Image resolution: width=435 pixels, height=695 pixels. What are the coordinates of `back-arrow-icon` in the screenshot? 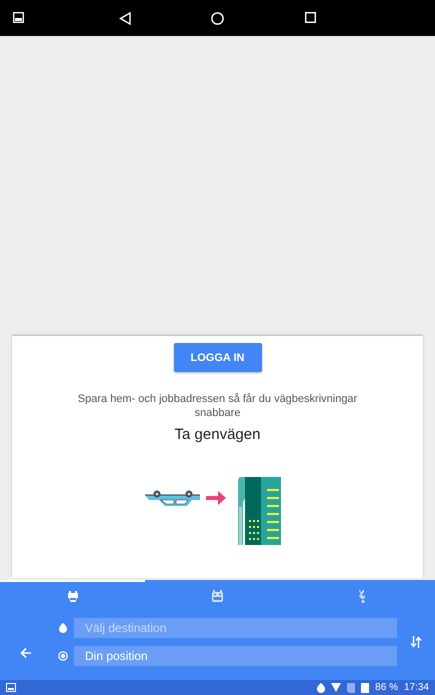 It's located at (26, 653).